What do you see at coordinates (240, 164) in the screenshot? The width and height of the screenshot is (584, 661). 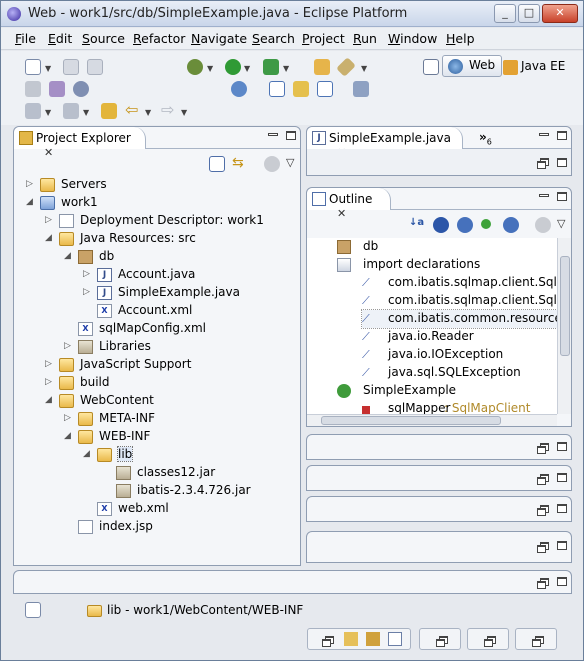 I see `link-with-editor-icon: ⇆` at bounding box center [240, 164].